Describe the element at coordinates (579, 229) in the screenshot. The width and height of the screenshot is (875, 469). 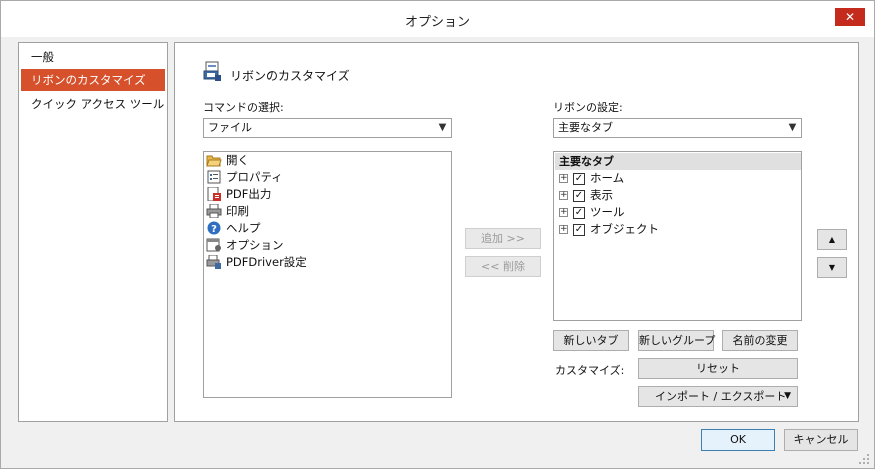
I see `tab-checkbox-object: ✓` at that location.